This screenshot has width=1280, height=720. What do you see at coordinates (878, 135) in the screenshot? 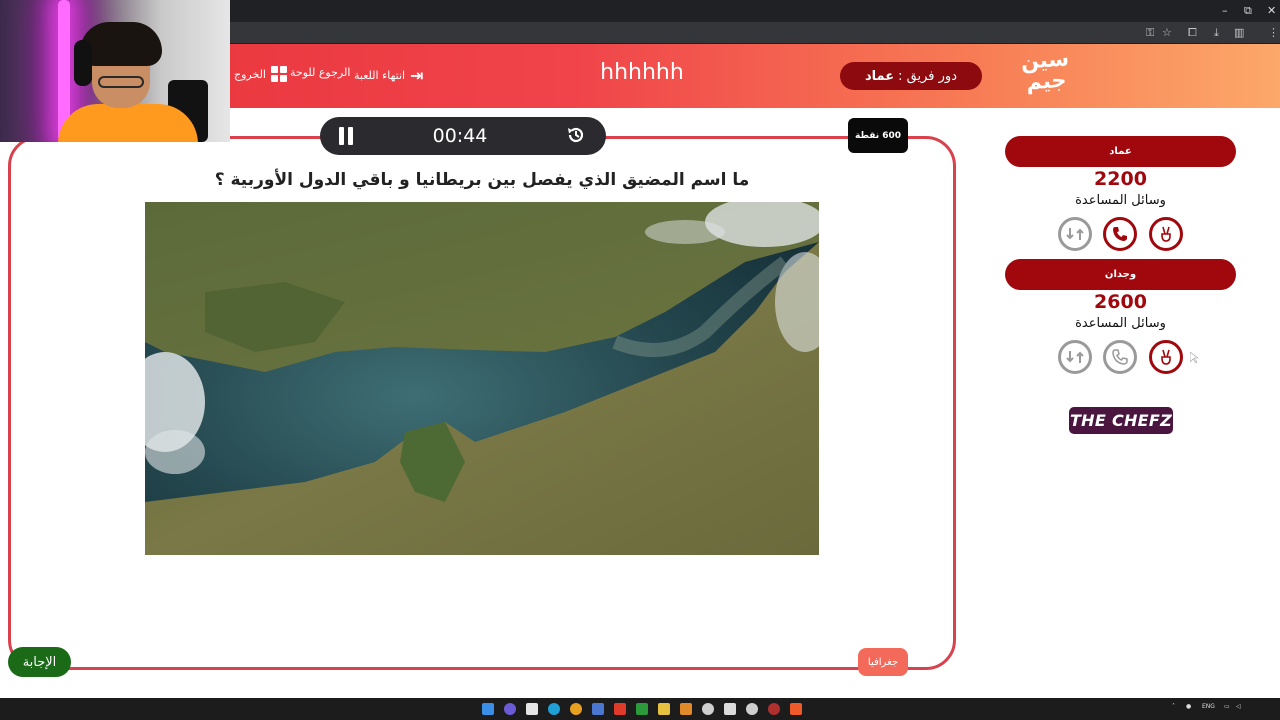
I see `points-badge: 600 نقطة` at bounding box center [878, 135].